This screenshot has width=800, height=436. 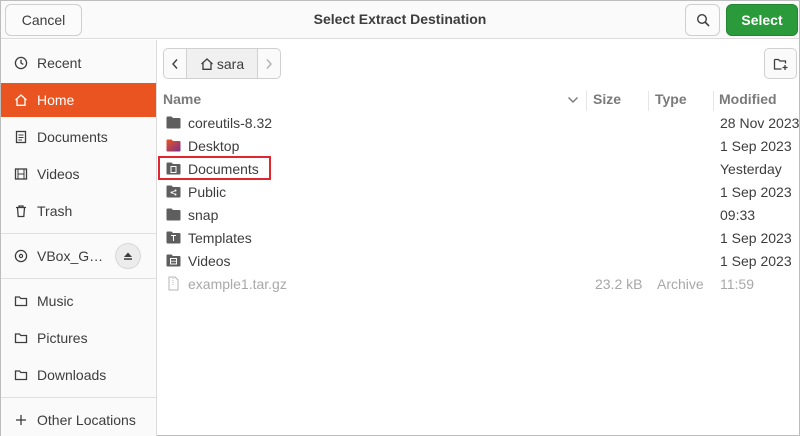 I want to click on public-folder-icon, so click(x=173, y=191).